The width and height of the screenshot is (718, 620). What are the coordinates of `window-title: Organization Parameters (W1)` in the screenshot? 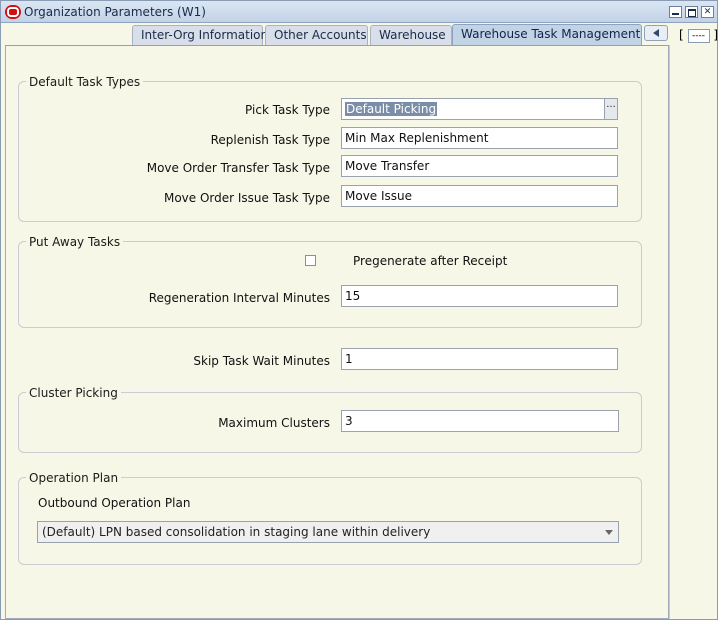 It's located at (115, 12).